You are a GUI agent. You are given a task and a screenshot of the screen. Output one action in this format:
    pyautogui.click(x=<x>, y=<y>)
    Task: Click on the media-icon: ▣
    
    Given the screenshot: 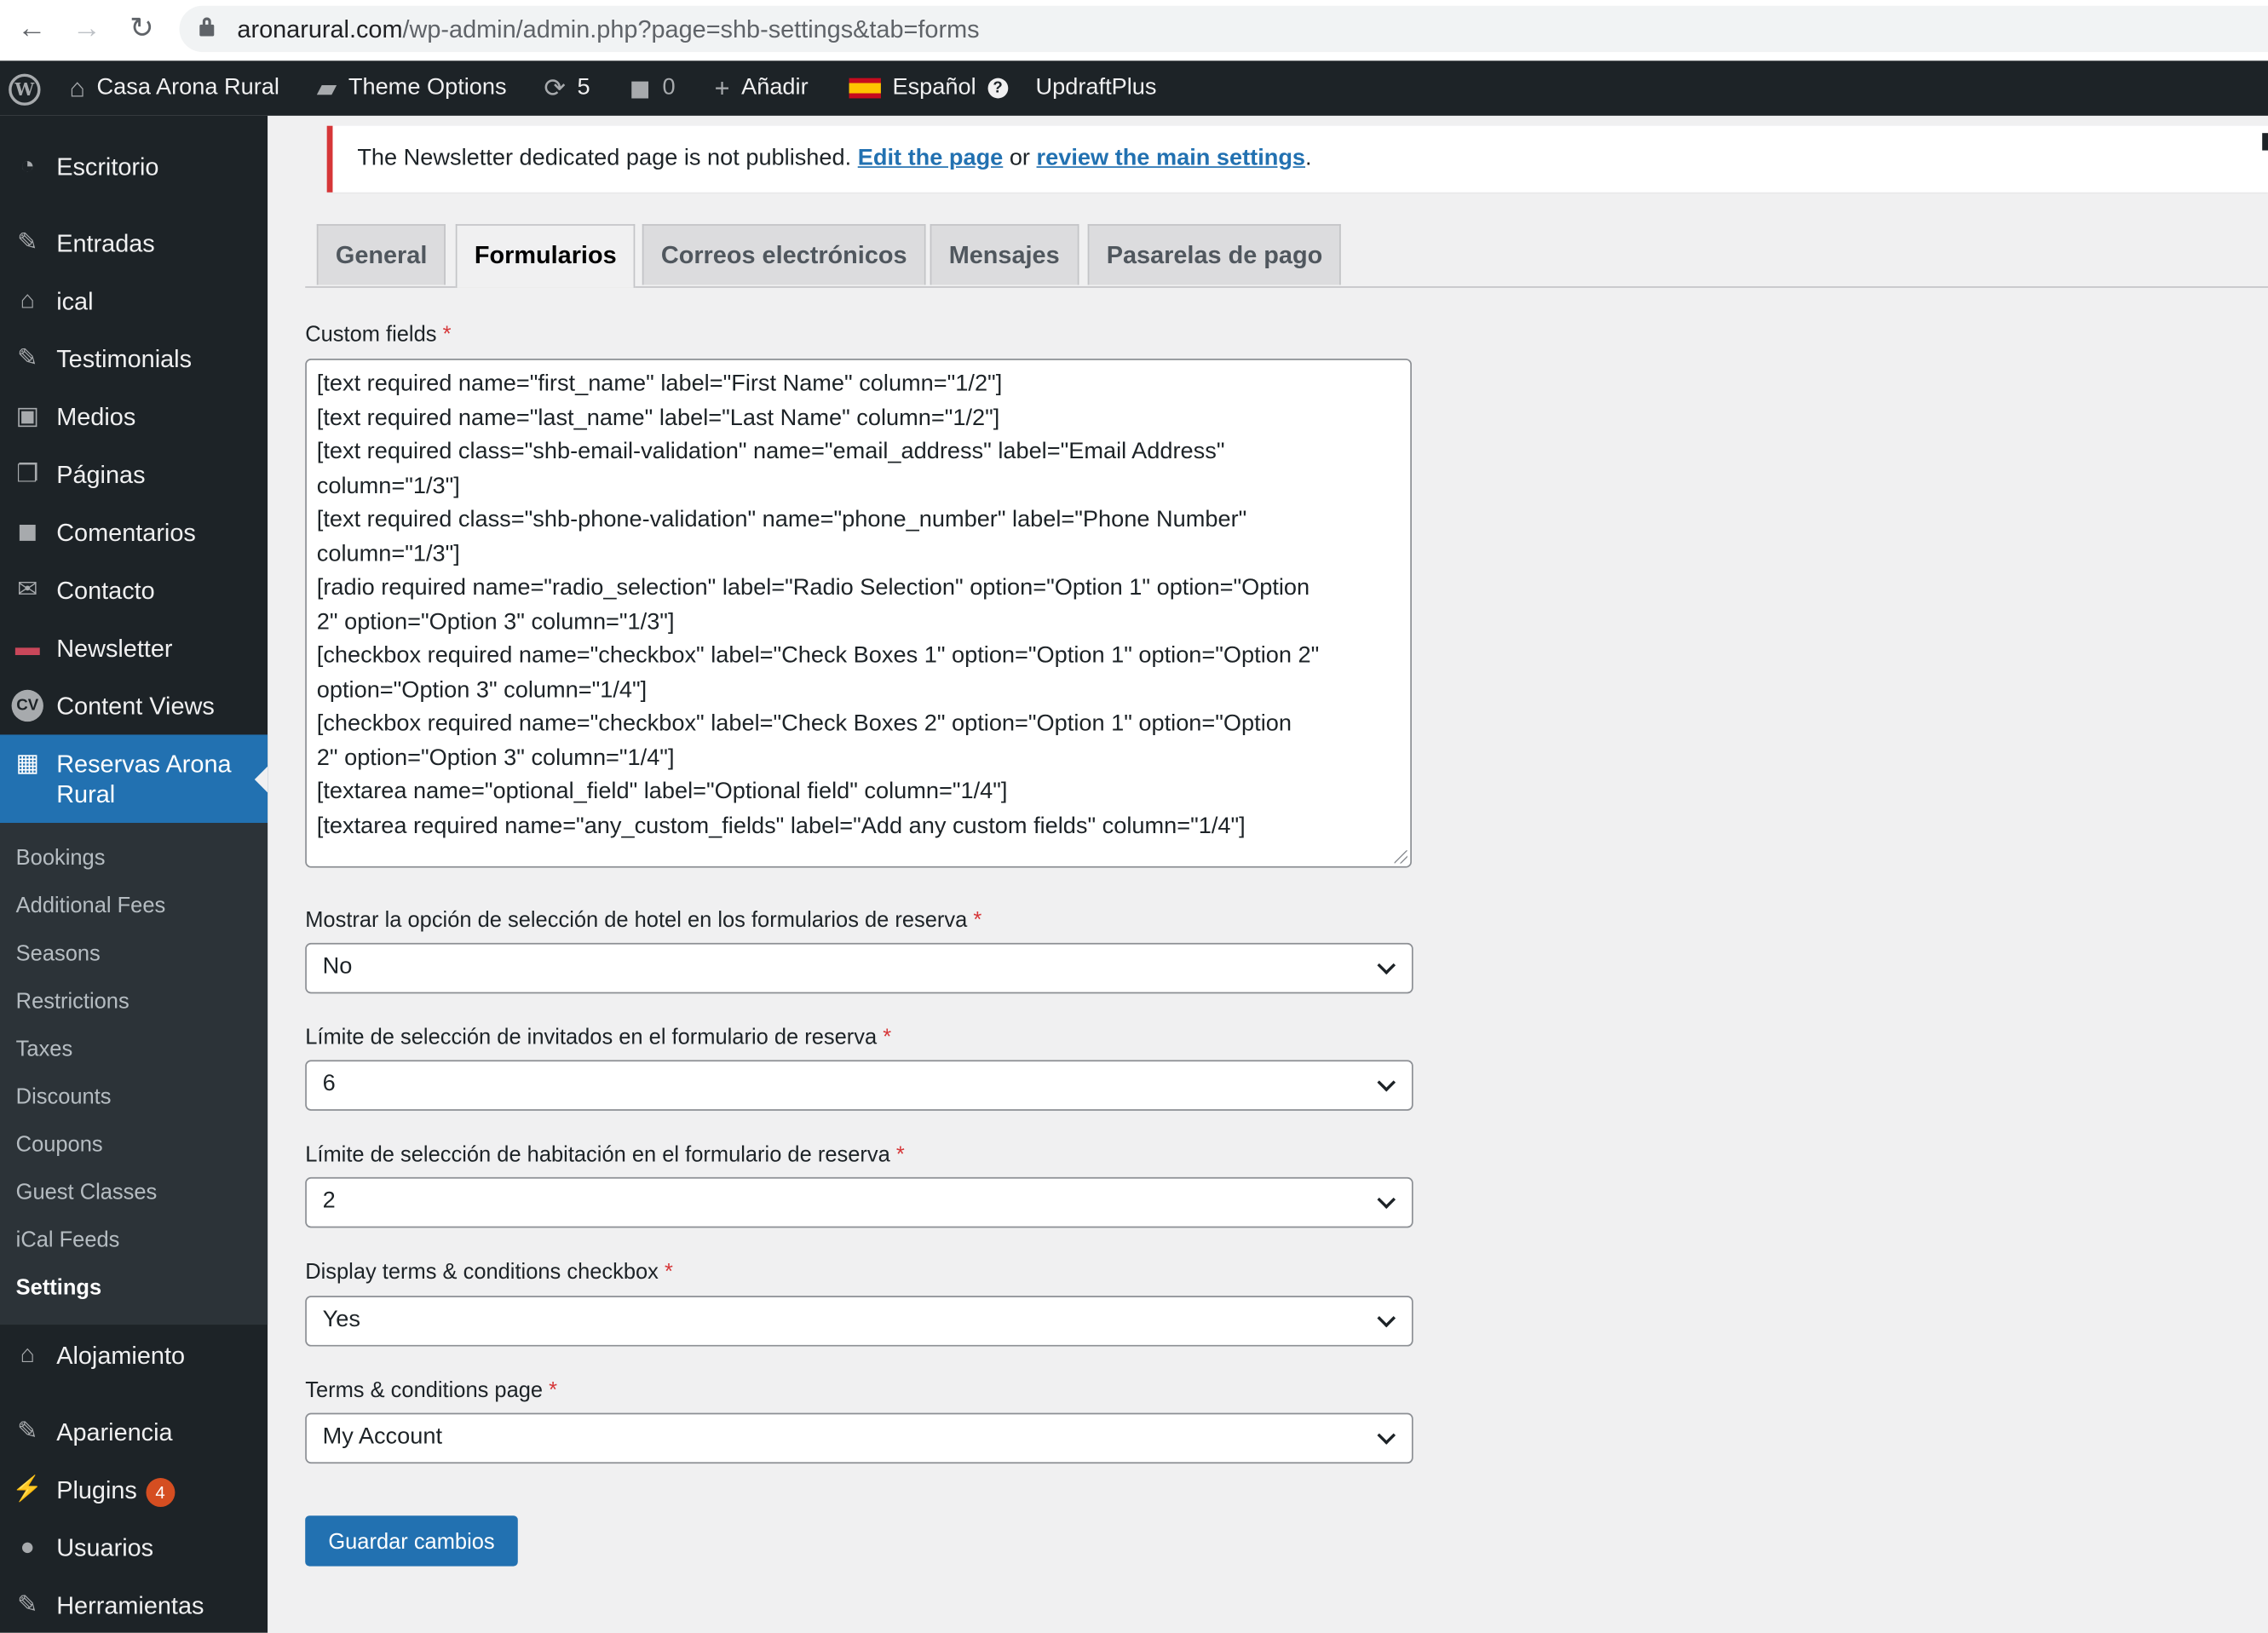 What is the action you would take?
    pyautogui.click(x=27, y=416)
    